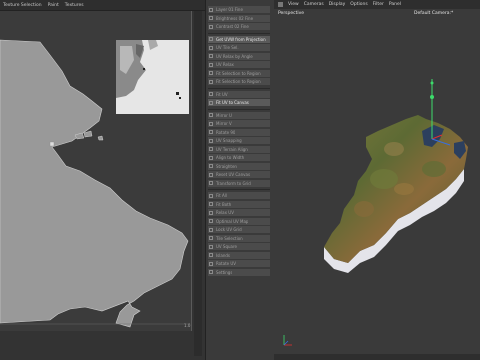 The height and width of the screenshot is (360, 480). What do you see at coordinates (229, 140) in the screenshot?
I see `command-label: UV Snapping` at bounding box center [229, 140].